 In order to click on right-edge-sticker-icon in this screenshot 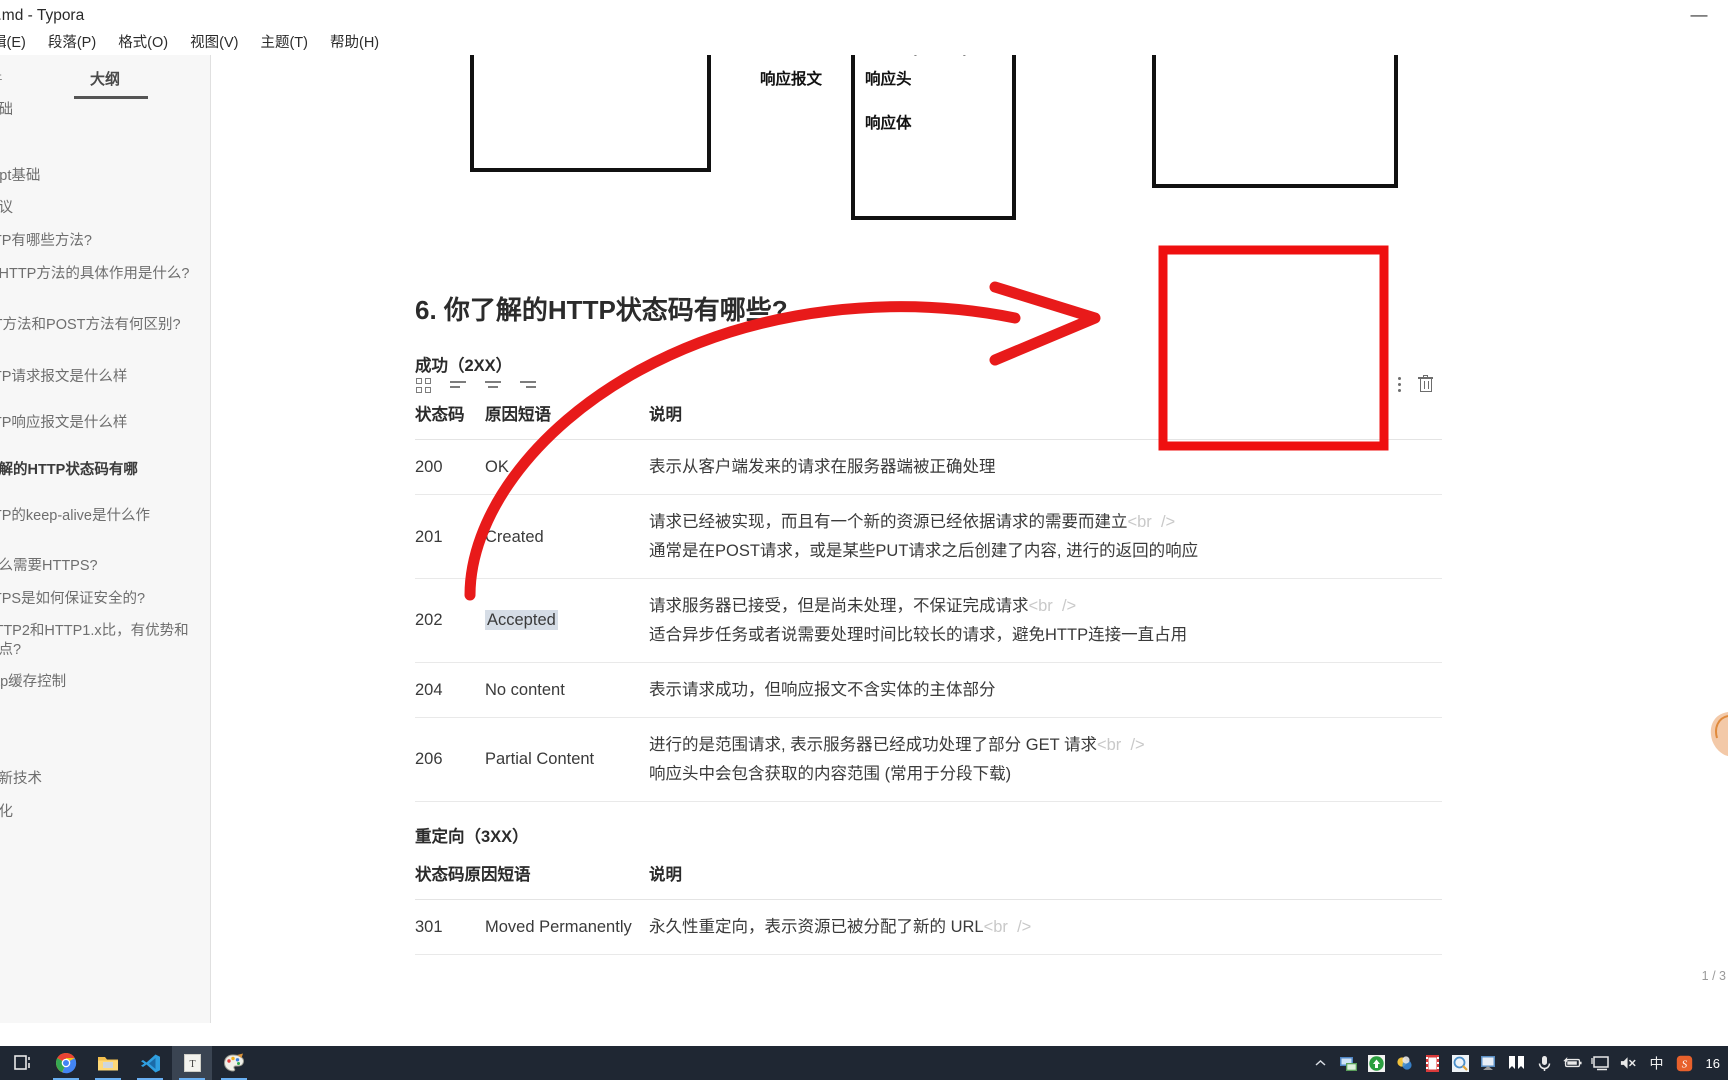, I will do `click(1719, 734)`.